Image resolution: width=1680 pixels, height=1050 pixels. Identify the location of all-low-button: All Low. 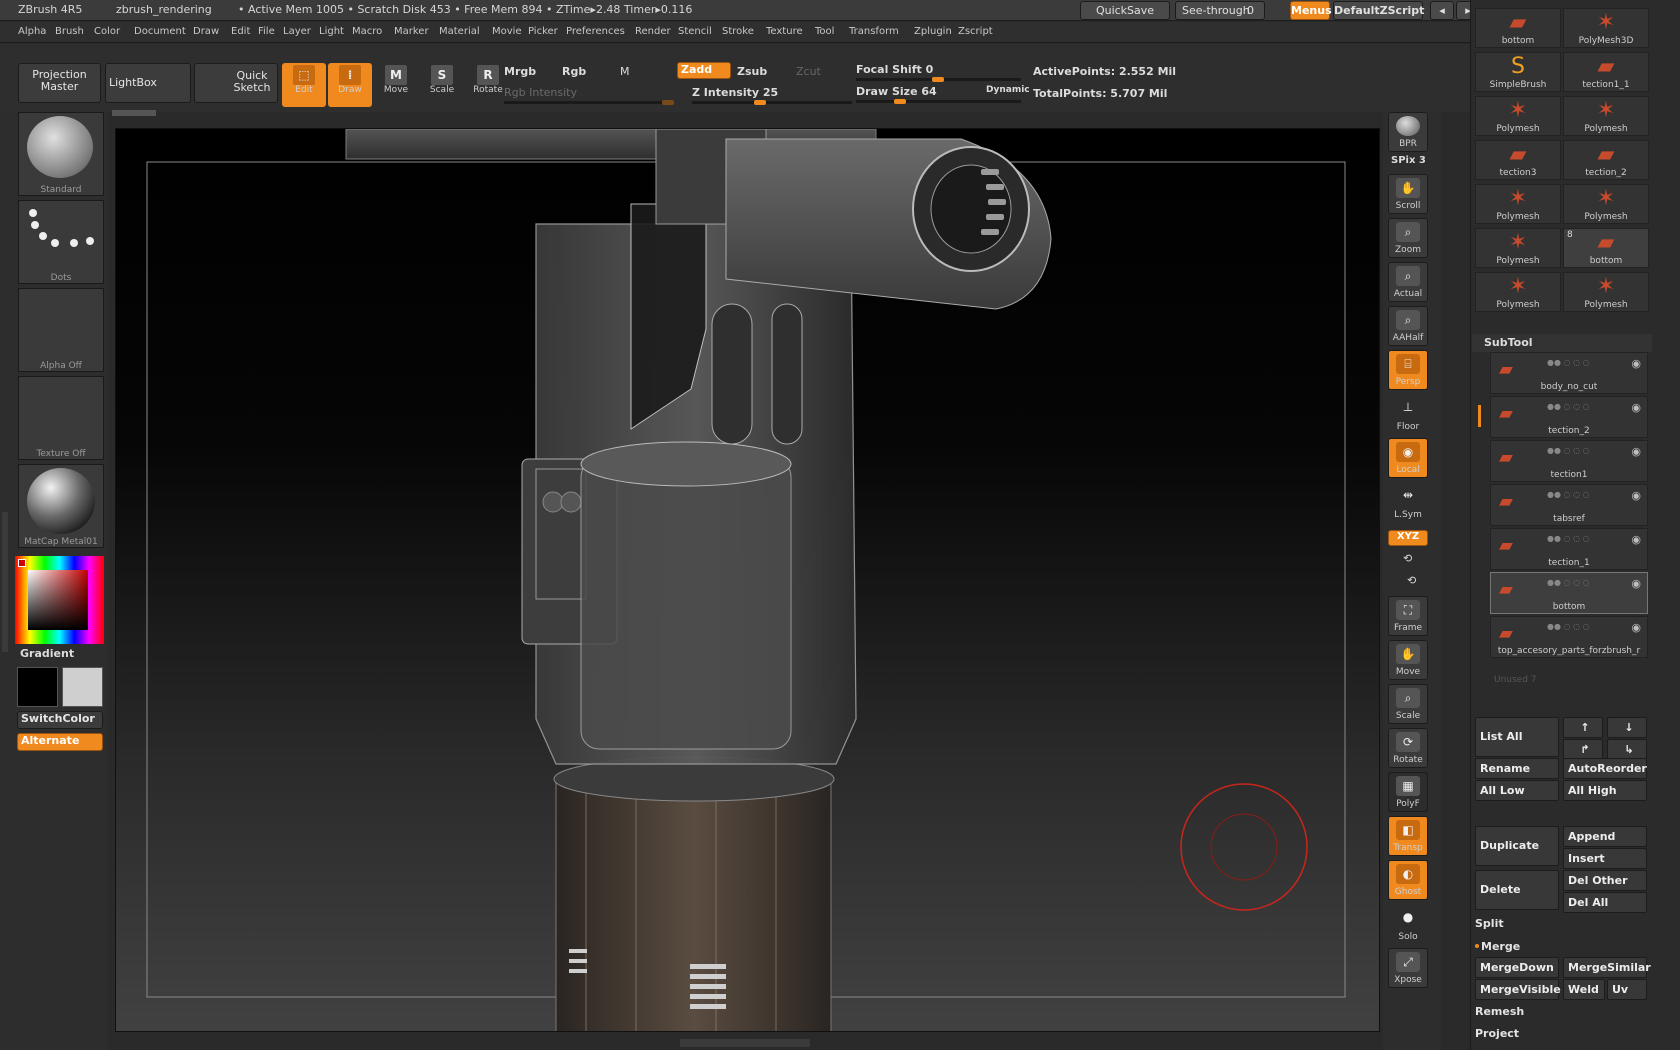
(1517, 790).